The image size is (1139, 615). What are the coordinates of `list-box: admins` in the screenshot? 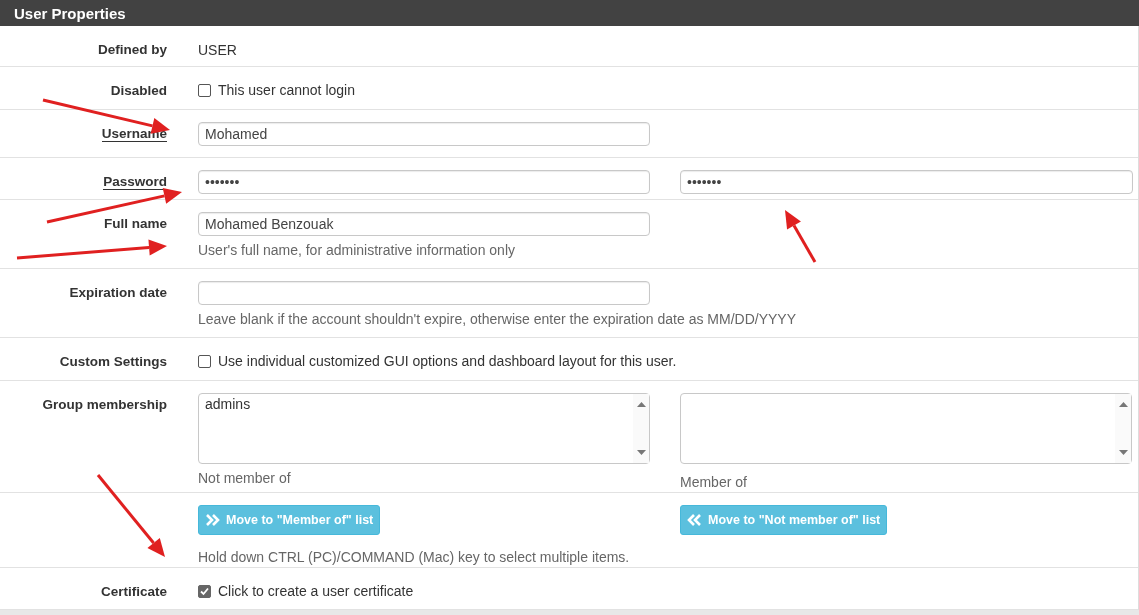 It's located at (424, 428).